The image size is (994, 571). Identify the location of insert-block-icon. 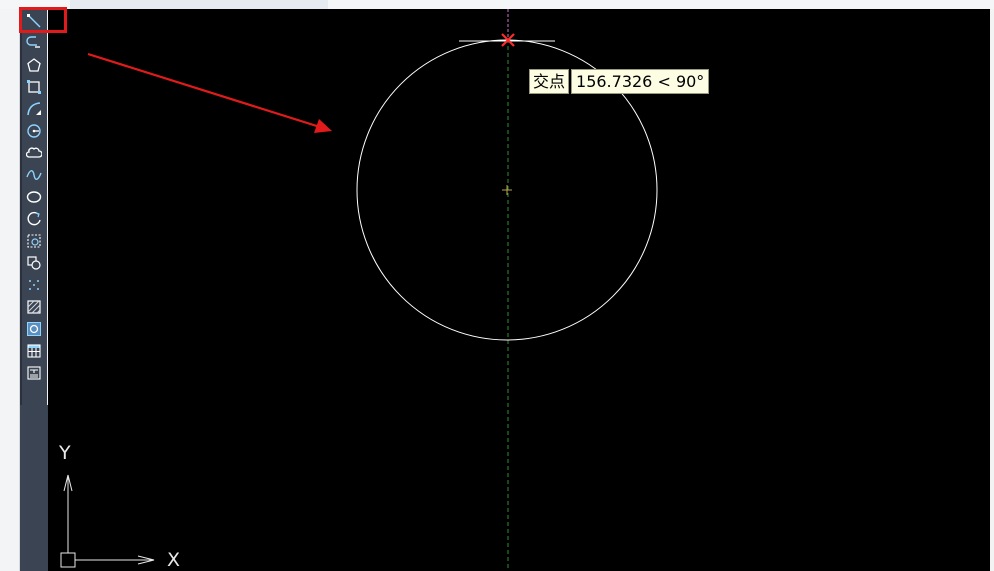
(34, 241).